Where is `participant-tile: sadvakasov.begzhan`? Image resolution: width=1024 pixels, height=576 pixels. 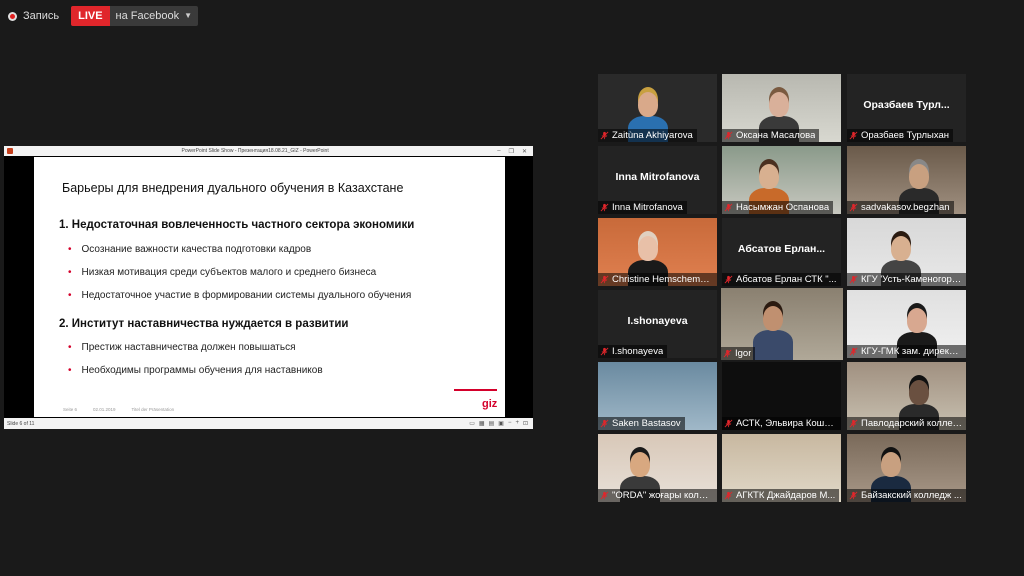
participant-tile: sadvakasov.begzhan is located at coordinates (906, 180).